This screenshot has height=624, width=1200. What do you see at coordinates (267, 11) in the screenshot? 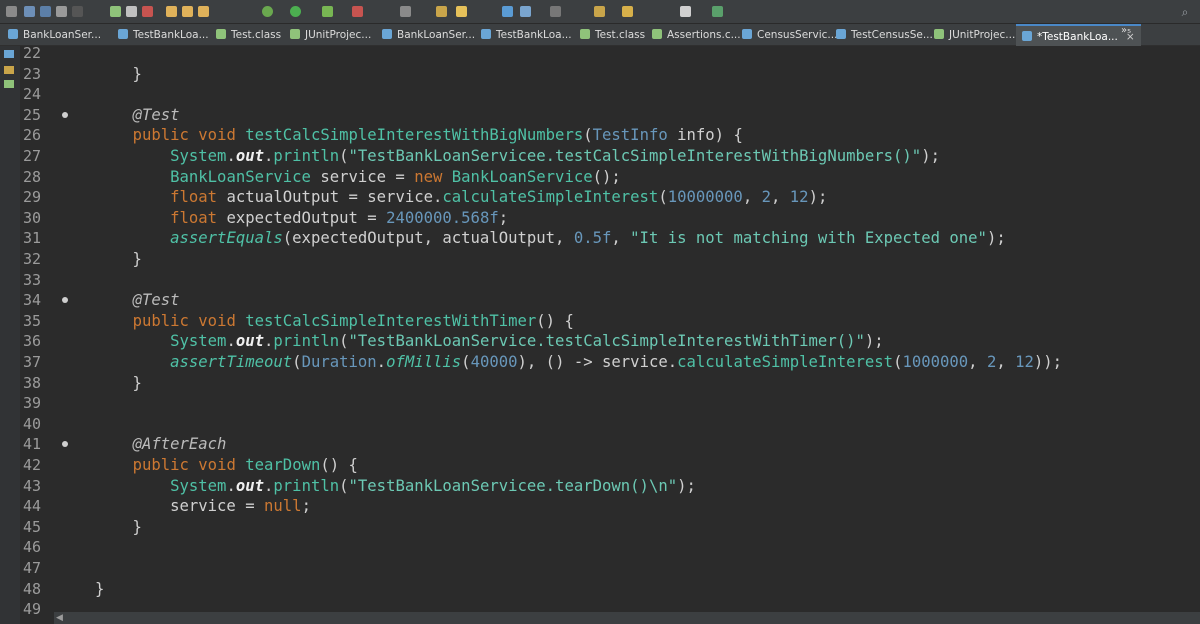
I see `debug-icon` at bounding box center [267, 11].